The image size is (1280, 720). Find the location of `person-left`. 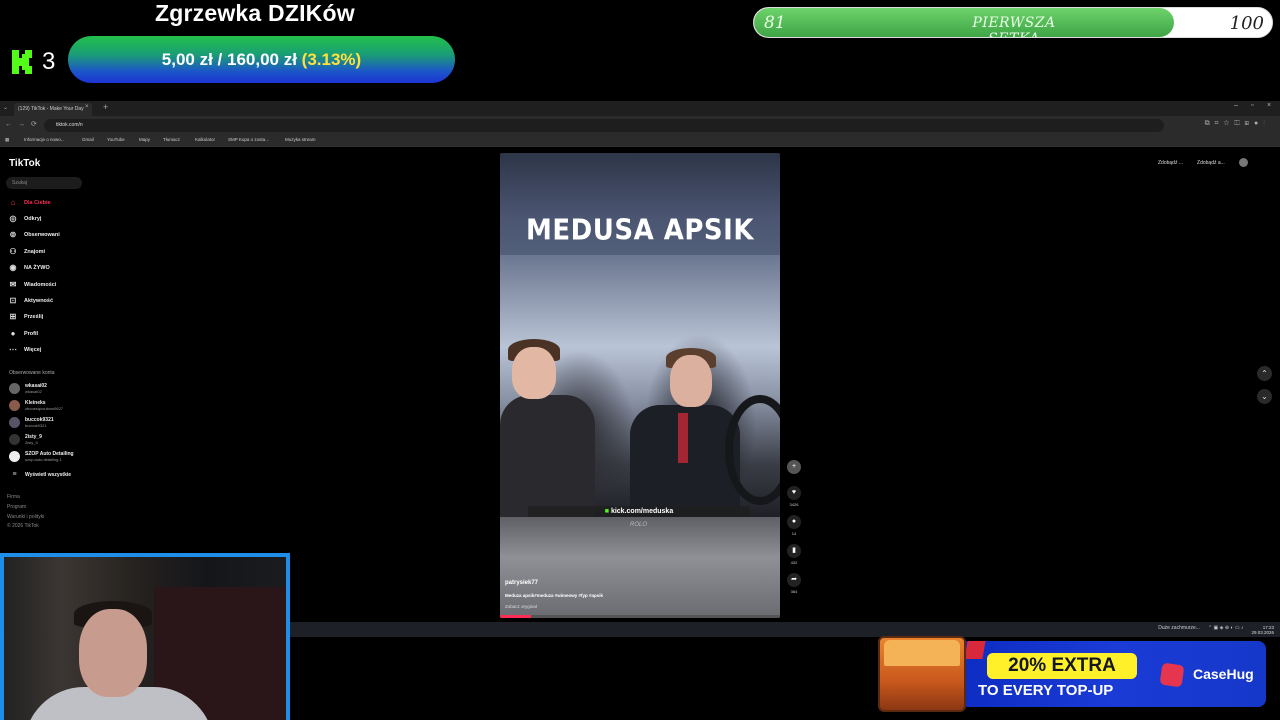

person-left is located at coordinates (547, 457).